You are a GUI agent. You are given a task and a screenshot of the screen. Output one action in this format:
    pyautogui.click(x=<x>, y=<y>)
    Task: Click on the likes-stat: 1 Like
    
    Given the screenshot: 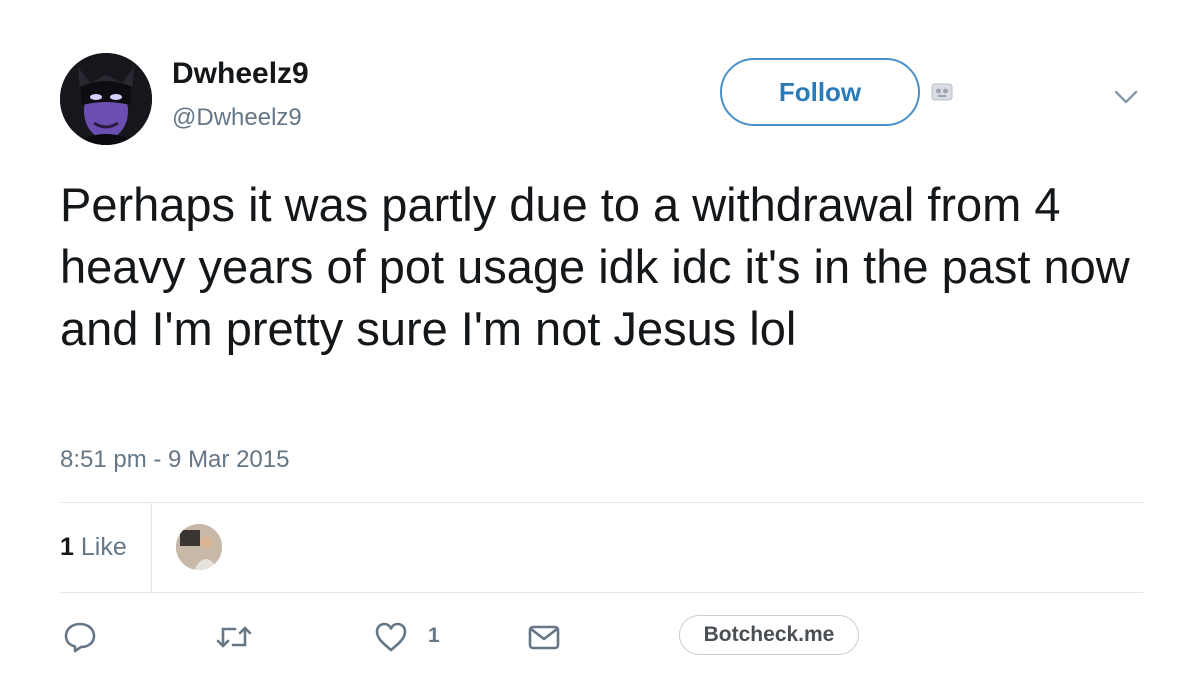 What is the action you would take?
    pyautogui.click(x=93, y=547)
    